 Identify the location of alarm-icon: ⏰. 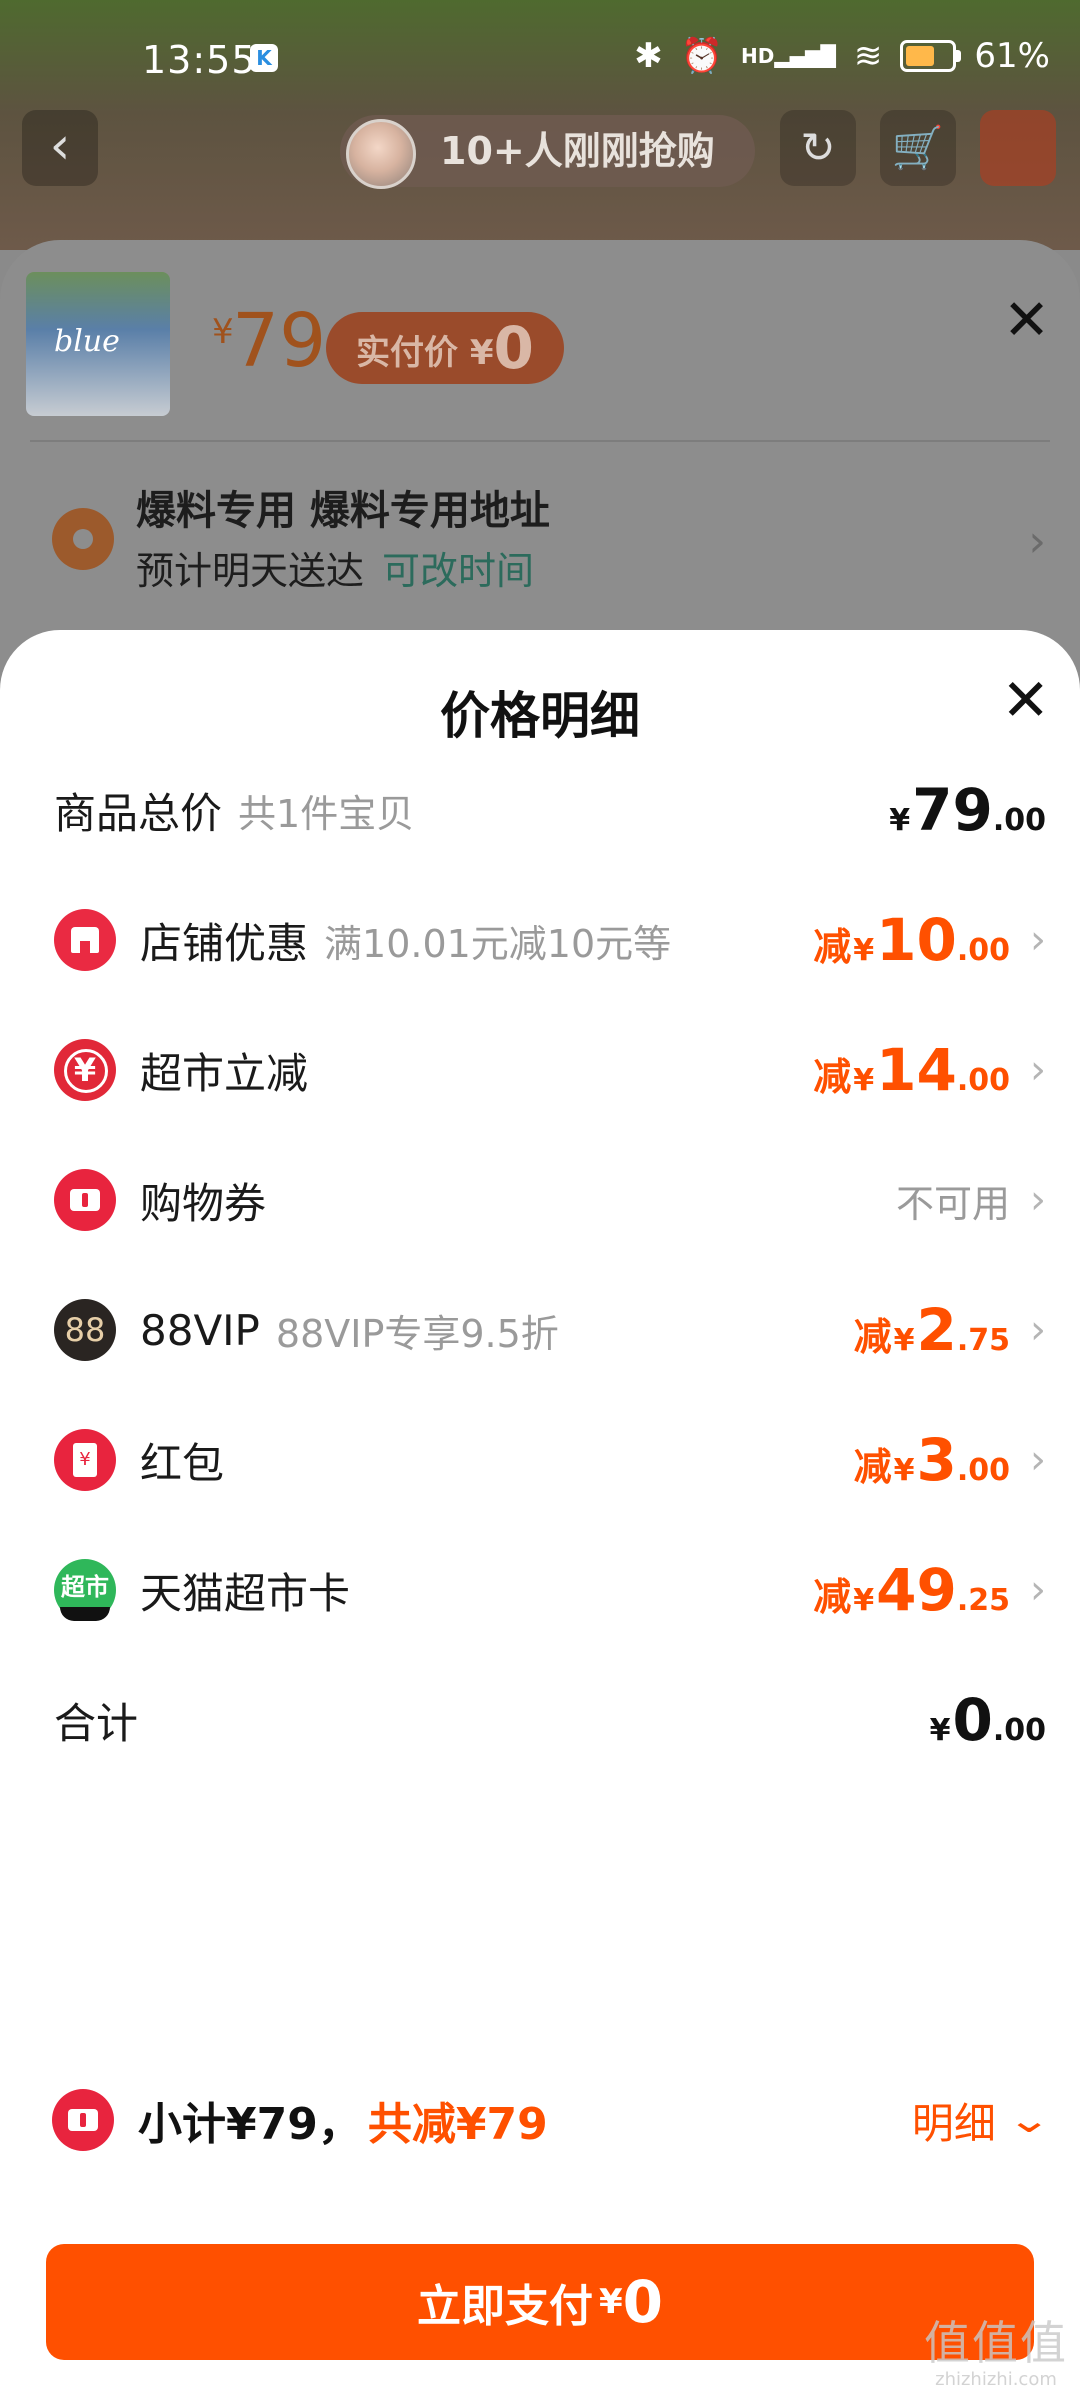
(702, 56).